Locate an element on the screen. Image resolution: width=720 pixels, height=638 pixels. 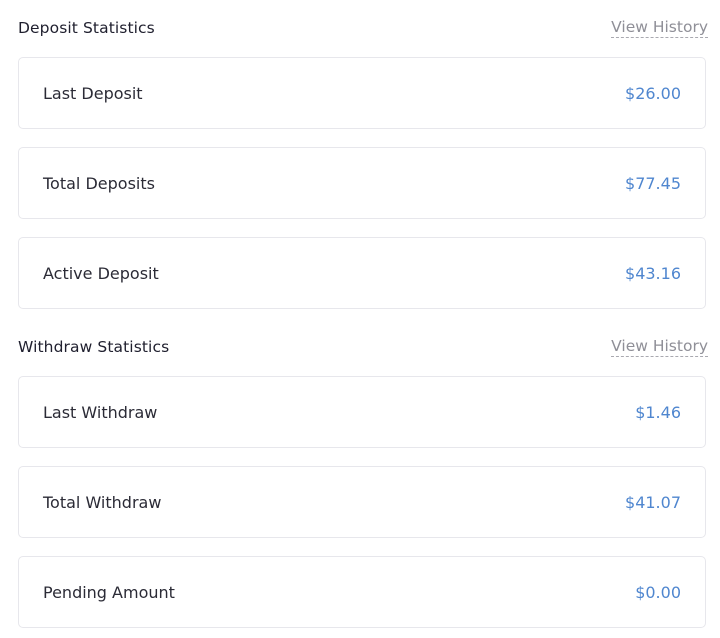
withdraw-view-history-link: View History is located at coordinates (659, 347).